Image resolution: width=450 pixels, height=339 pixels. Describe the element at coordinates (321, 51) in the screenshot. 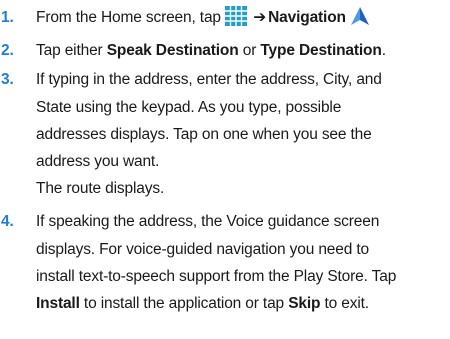

I see `type-destination-label: Type Destination` at that location.